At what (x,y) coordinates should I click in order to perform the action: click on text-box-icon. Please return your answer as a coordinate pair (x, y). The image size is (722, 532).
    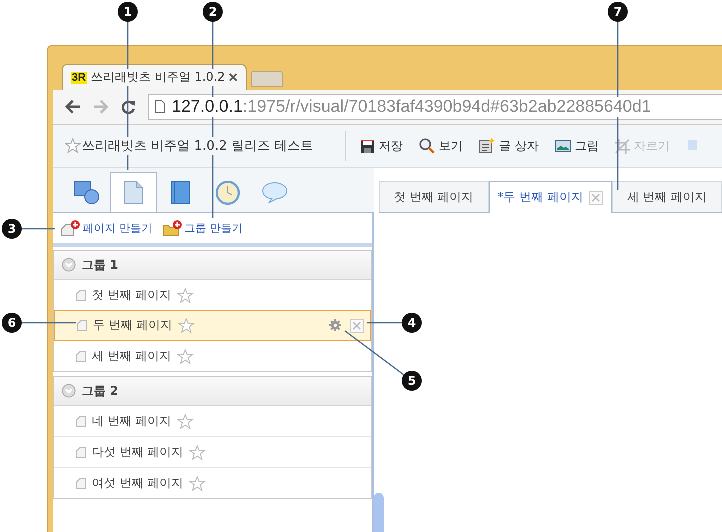
    Looking at the image, I should click on (487, 146).